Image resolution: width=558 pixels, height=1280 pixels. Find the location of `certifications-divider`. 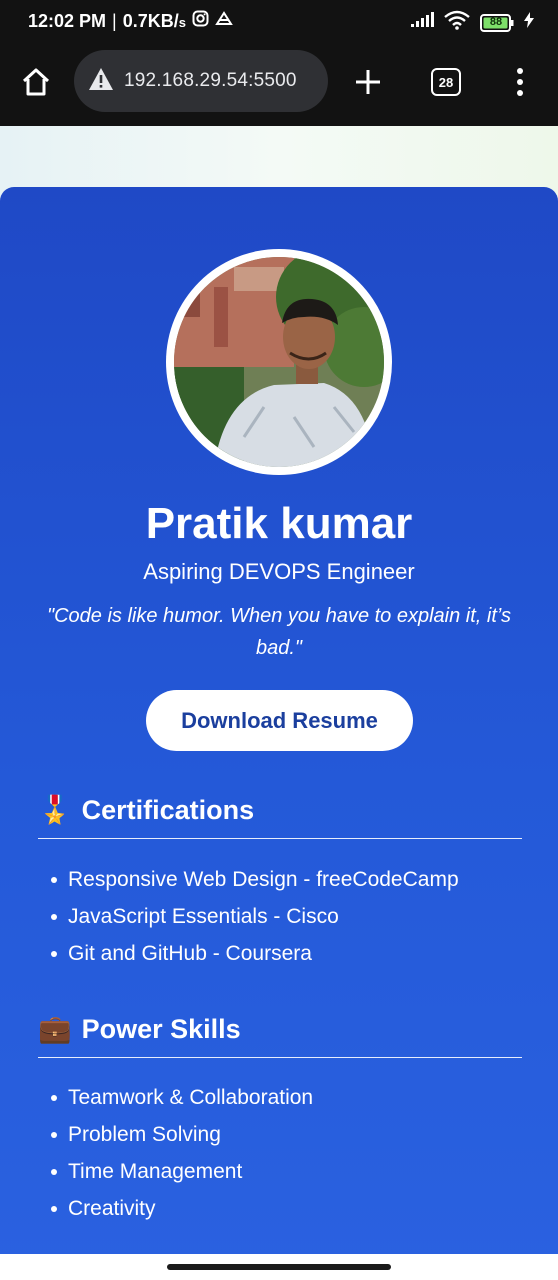

certifications-divider is located at coordinates (280, 838).